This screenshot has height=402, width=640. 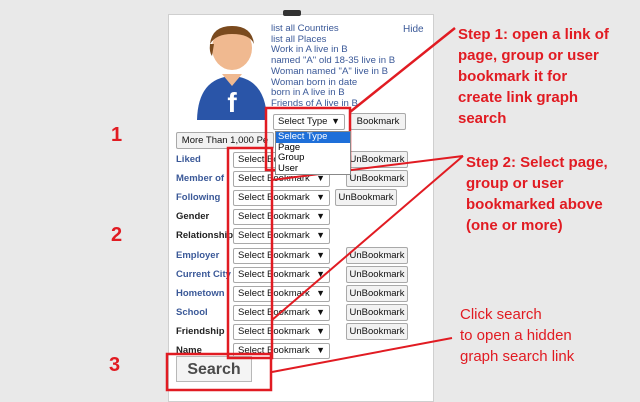 What do you see at coordinates (192, 312) in the screenshot?
I see `filter-label: School` at bounding box center [192, 312].